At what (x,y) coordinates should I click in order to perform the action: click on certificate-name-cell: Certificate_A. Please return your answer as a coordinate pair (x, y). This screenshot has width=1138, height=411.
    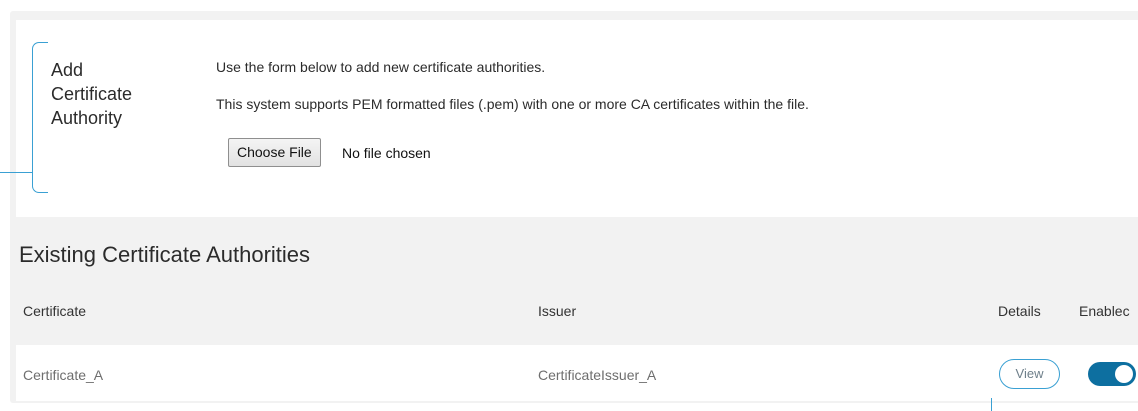
    Looking at the image, I should click on (63, 375).